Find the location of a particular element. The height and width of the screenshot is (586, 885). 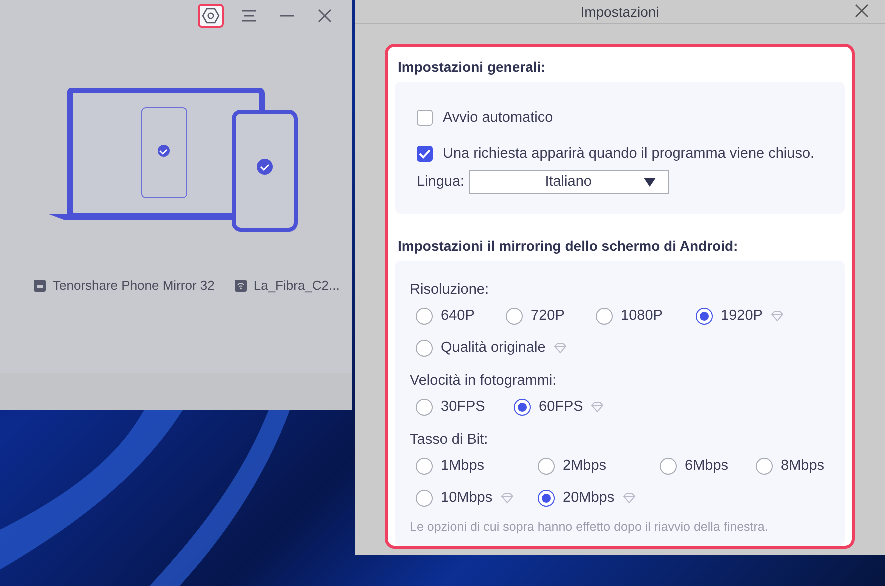

settings-button is located at coordinates (211, 16).